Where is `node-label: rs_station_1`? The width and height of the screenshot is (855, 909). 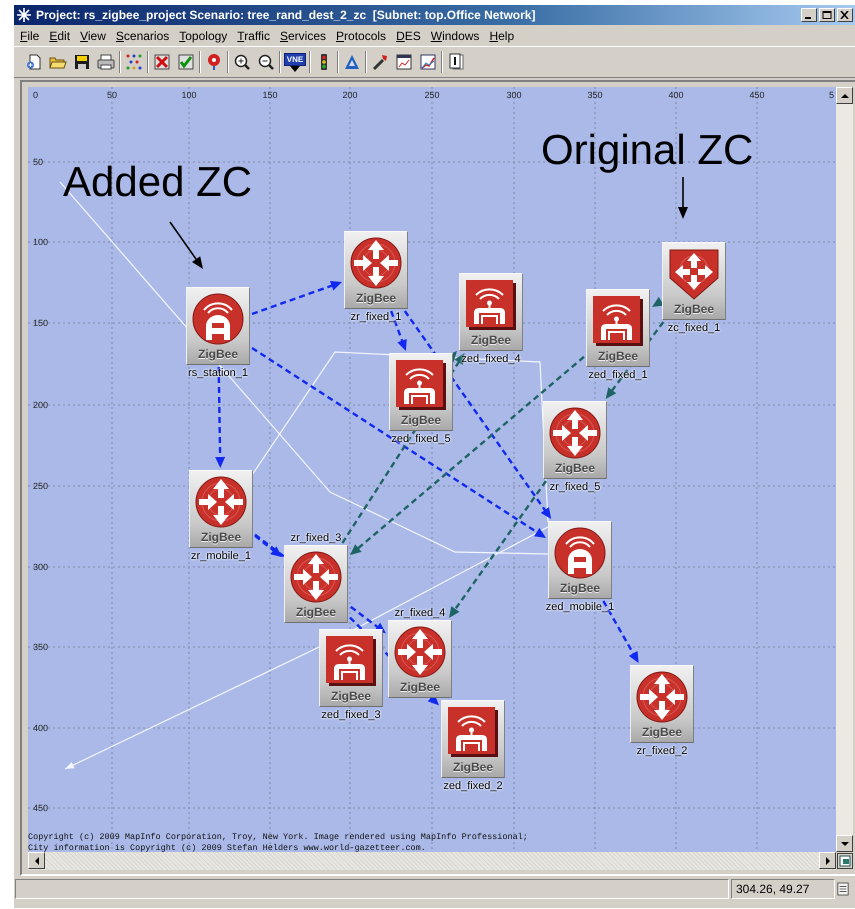 node-label: rs_station_1 is located at coordinates (218, 373).